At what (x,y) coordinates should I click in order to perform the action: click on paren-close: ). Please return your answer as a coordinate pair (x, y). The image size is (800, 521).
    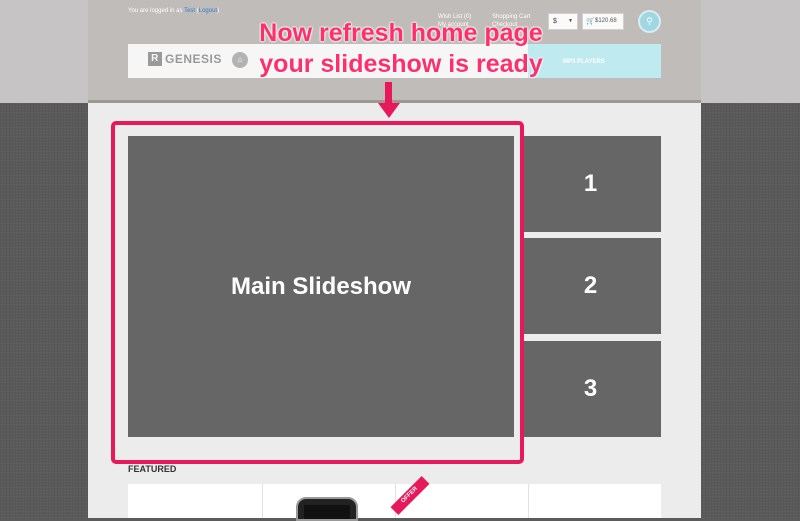
    Looking at the image, I should click on (218, 11).